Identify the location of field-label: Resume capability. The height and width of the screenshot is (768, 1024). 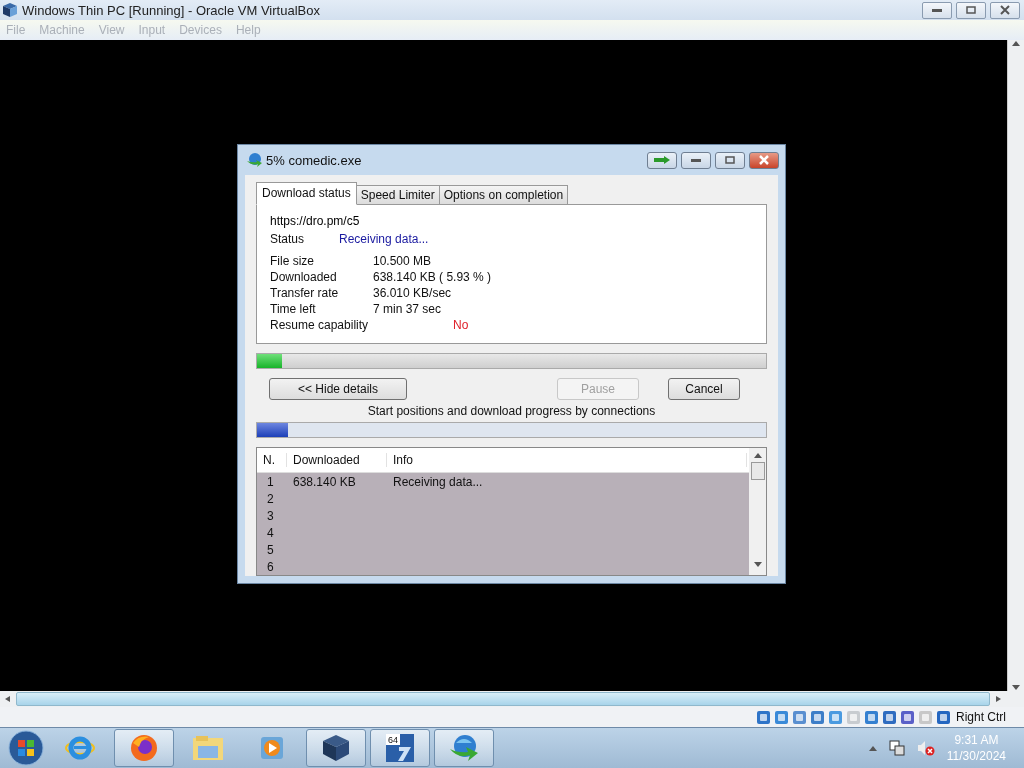
(320, 325).